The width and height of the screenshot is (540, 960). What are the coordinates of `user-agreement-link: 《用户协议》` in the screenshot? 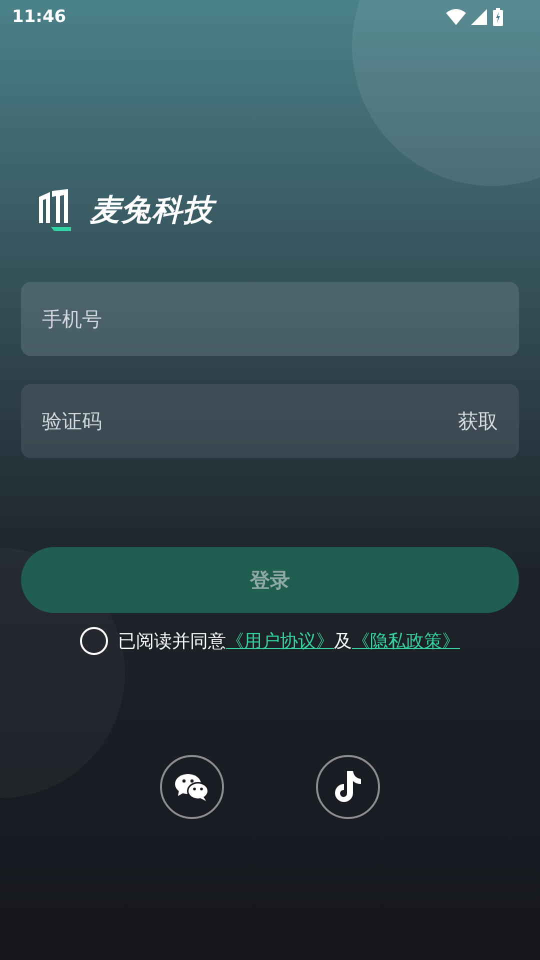 It's located at (280, 641).